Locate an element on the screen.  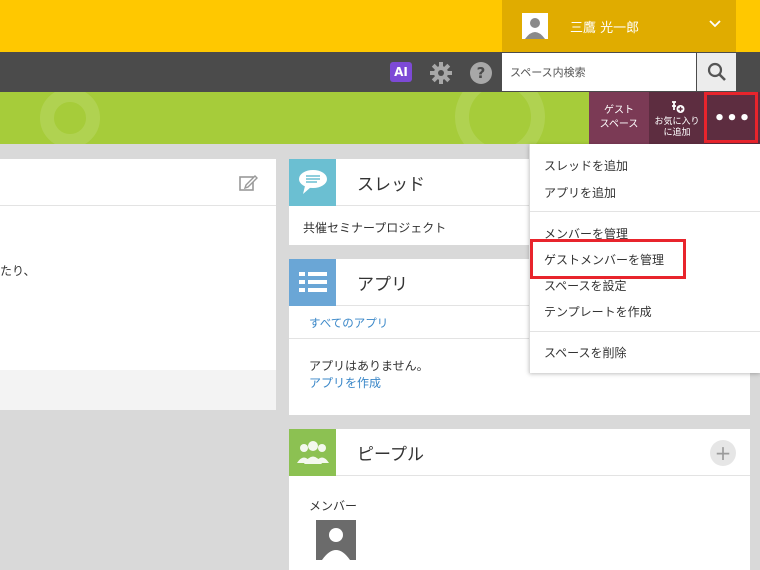
favorite-label-line2: に追加 is located at coordinates (677, 133).